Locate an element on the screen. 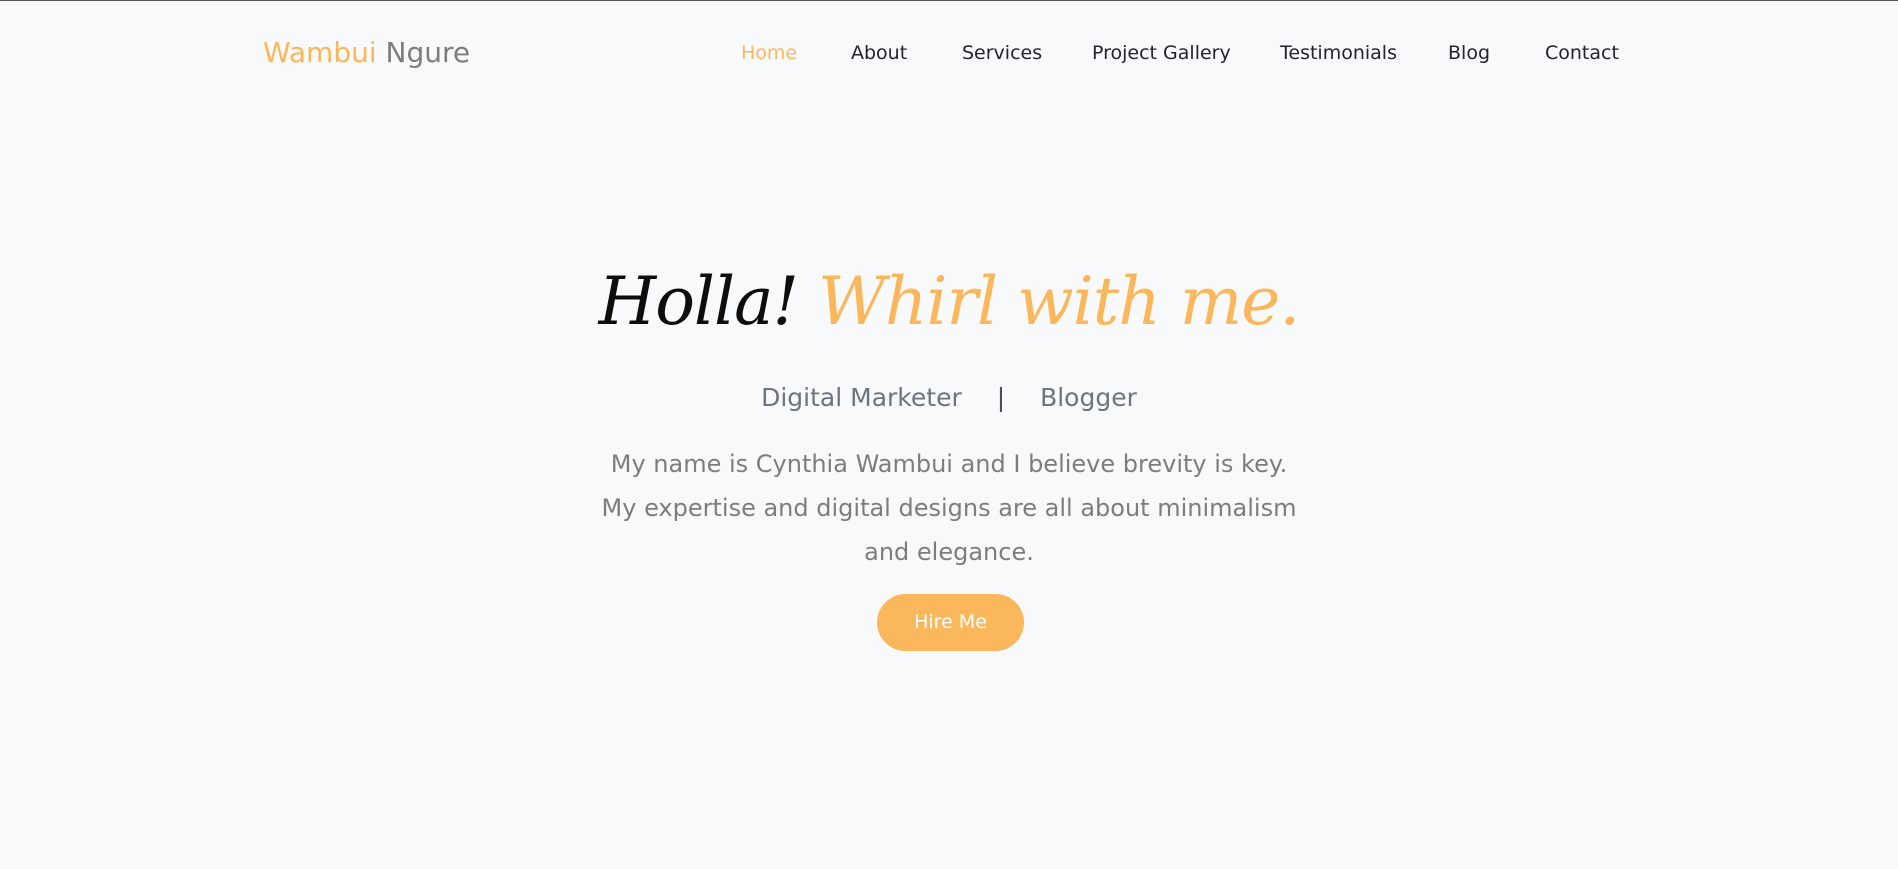  hero-title-accent: Whirl with me. is located at coordinates (1059, 301).